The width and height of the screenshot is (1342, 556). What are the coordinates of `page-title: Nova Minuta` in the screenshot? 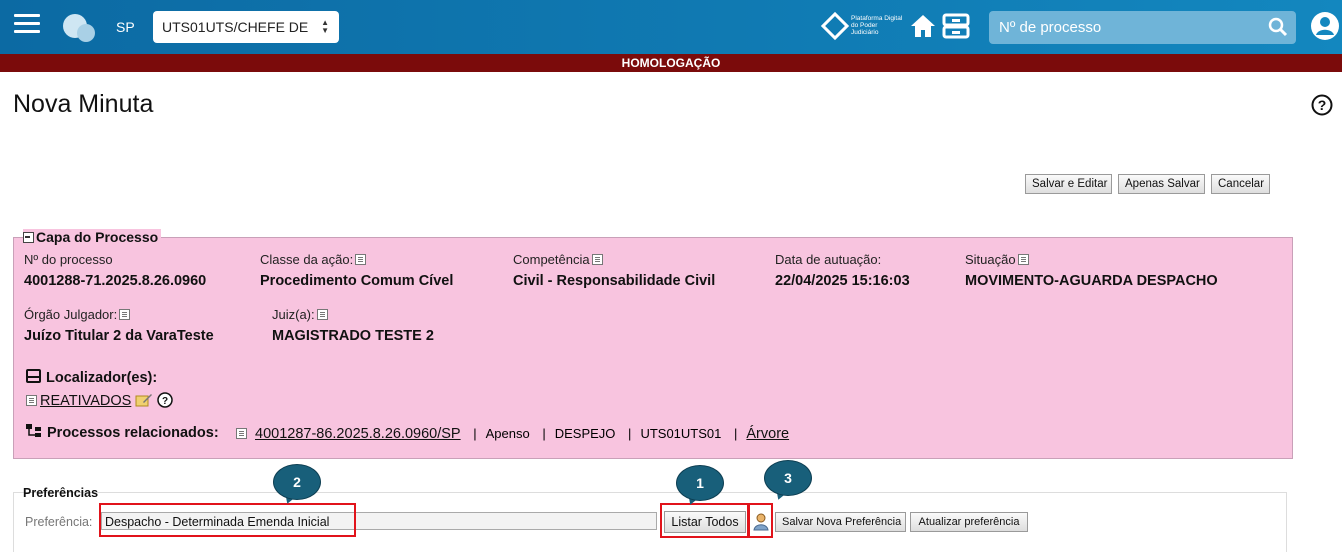 It's located at (83, 104).